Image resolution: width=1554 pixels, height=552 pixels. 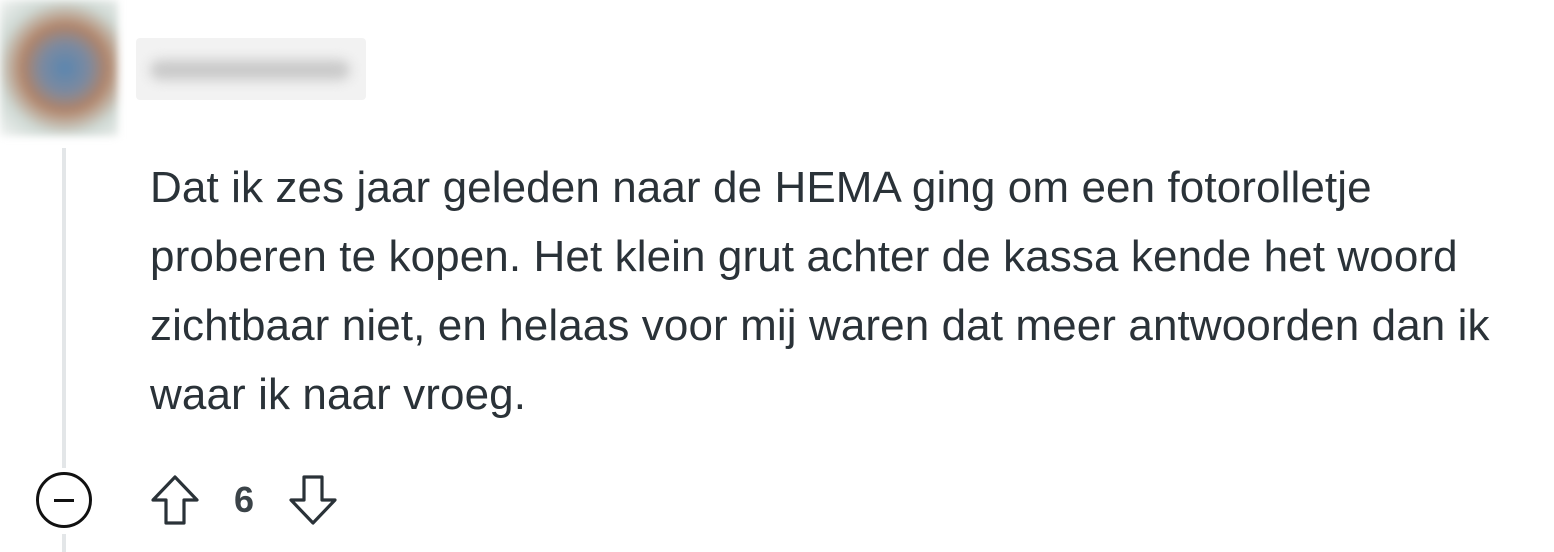 I want to click on username-blurred, so click(x=251, y=69).